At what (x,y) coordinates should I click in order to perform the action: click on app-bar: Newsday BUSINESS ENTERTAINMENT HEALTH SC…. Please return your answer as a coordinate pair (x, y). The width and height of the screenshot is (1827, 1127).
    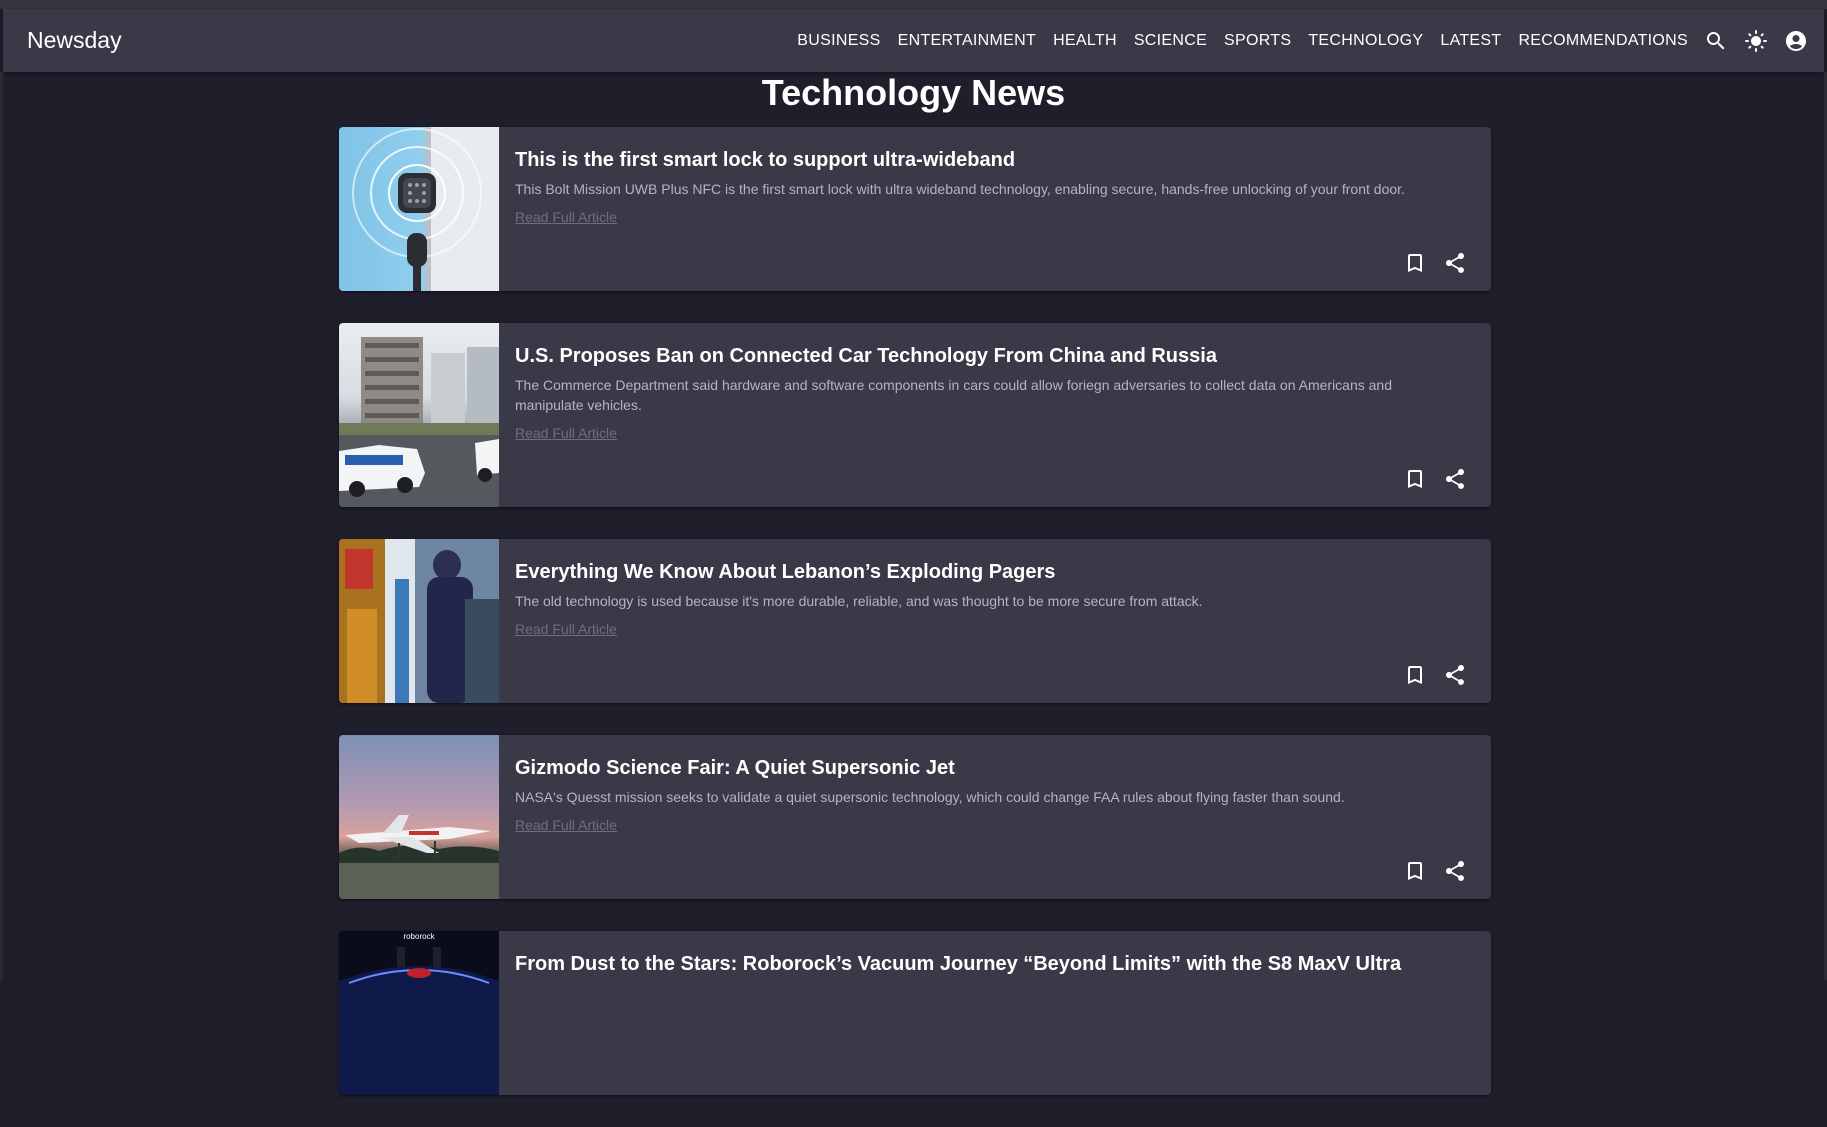
    Looking at the image, I should click on (913, 40).